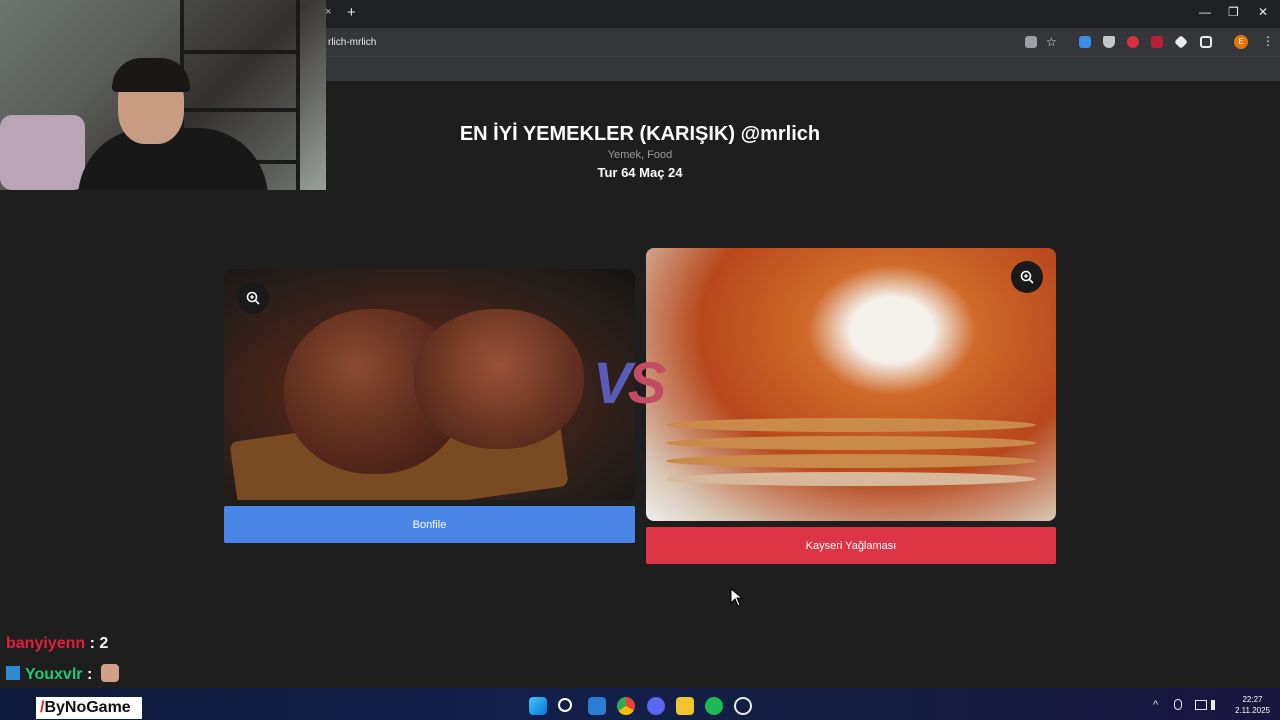  Describe the element at coordinates (597, 706) in the screenshot. I see `mail-app-icon` at that location.